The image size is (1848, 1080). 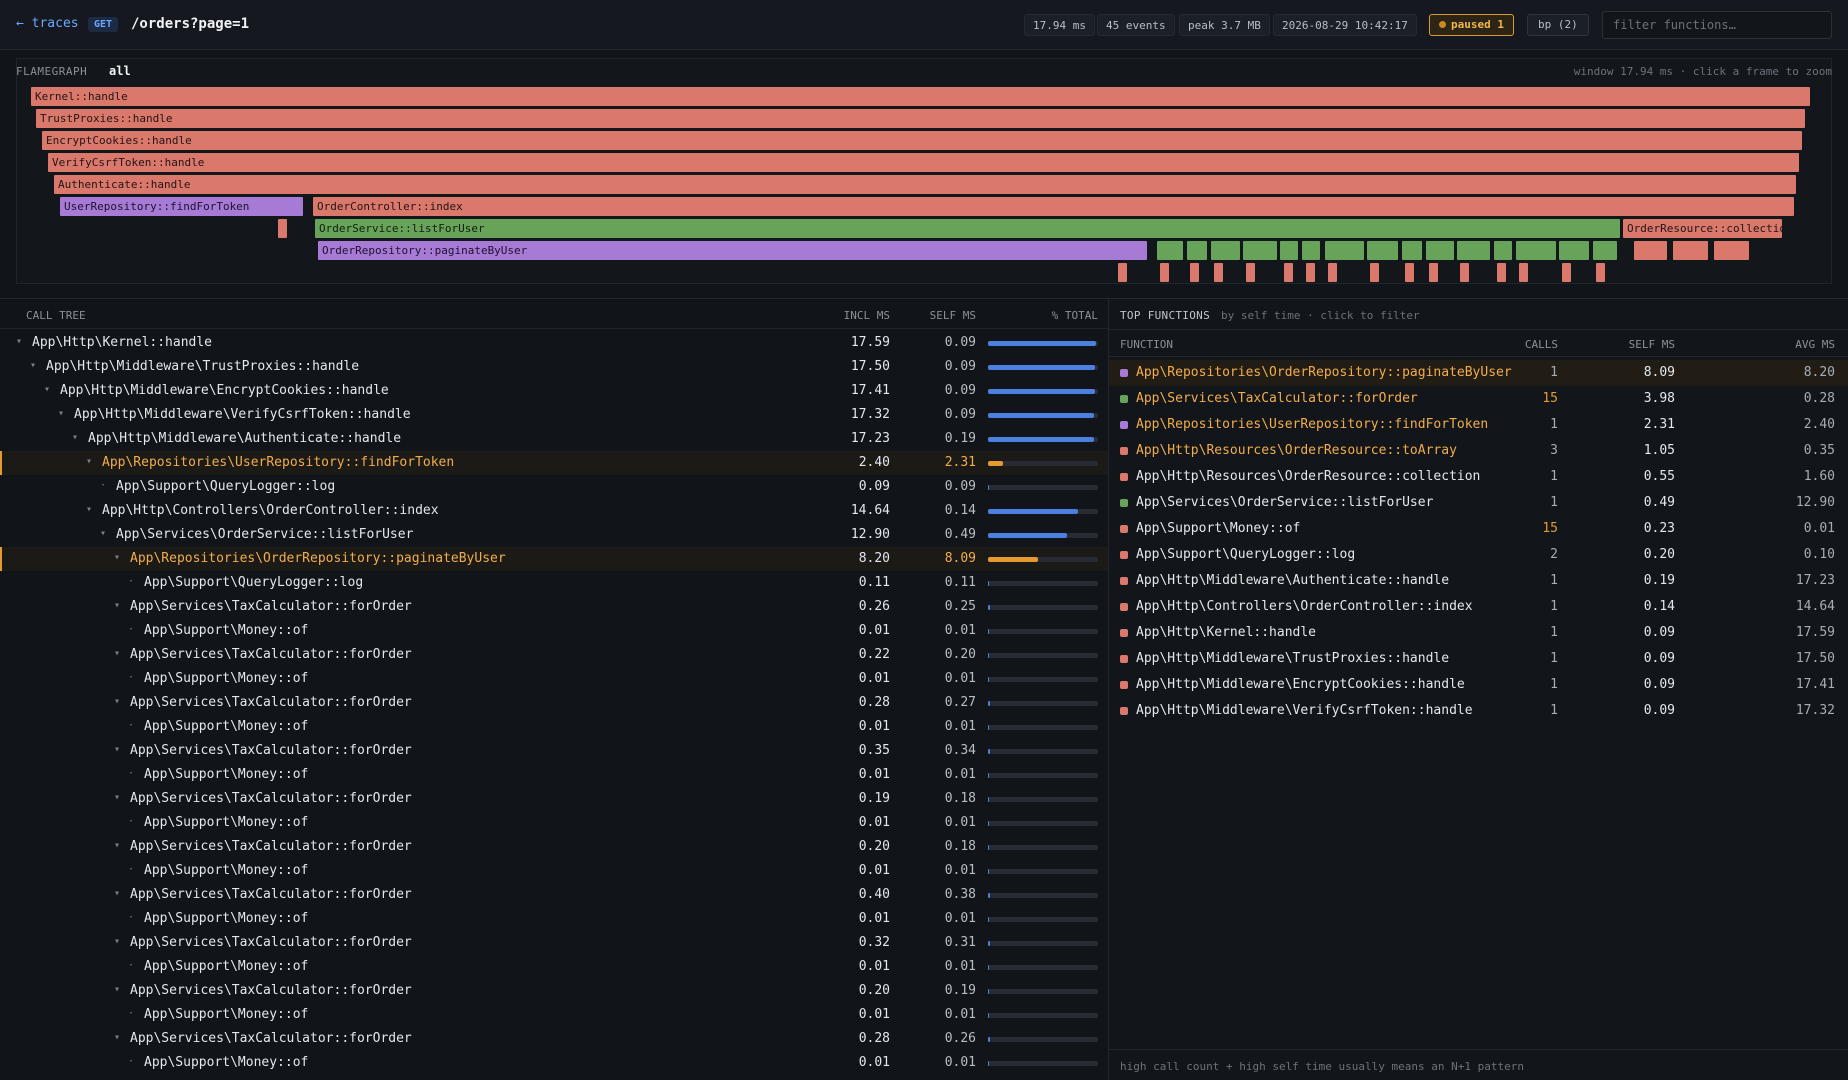 What do you see at coordinates (732, 250) in the screenshot?
I see `frame-orderrepository-paginatebyuser: OrderRepository::paginateByUser` at bounding box center [732, 250].